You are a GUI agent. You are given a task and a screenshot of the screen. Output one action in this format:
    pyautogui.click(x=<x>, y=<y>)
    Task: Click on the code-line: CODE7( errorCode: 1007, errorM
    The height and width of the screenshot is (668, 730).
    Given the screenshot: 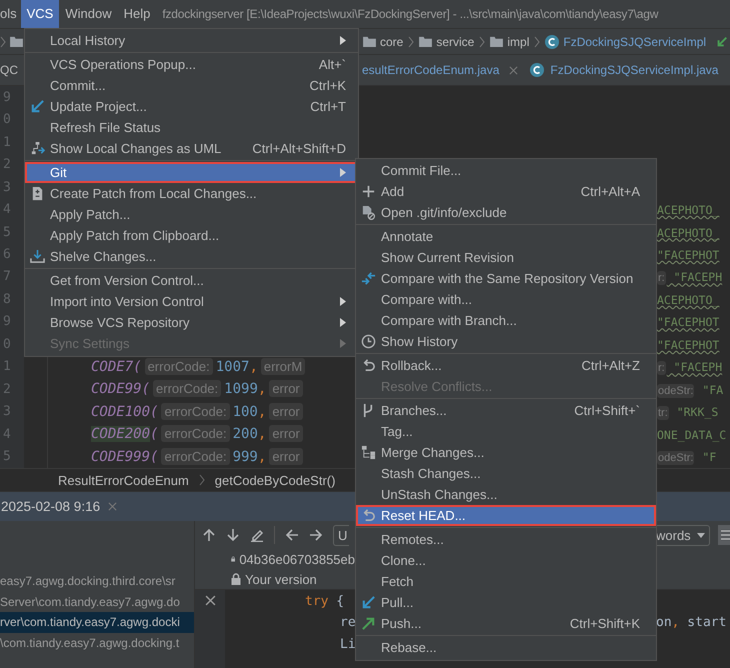 What is the action you would take?
    pyautogui.click(x=199, y=366)
    